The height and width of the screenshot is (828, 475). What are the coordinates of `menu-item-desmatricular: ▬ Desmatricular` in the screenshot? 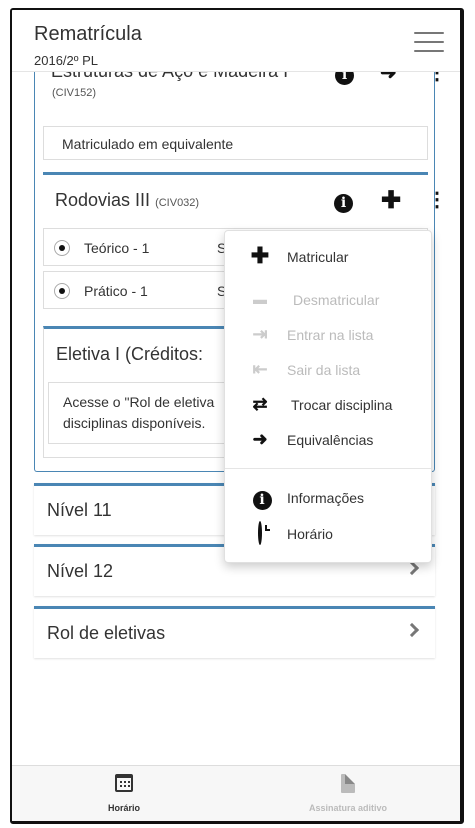 It's located at (328, 301).